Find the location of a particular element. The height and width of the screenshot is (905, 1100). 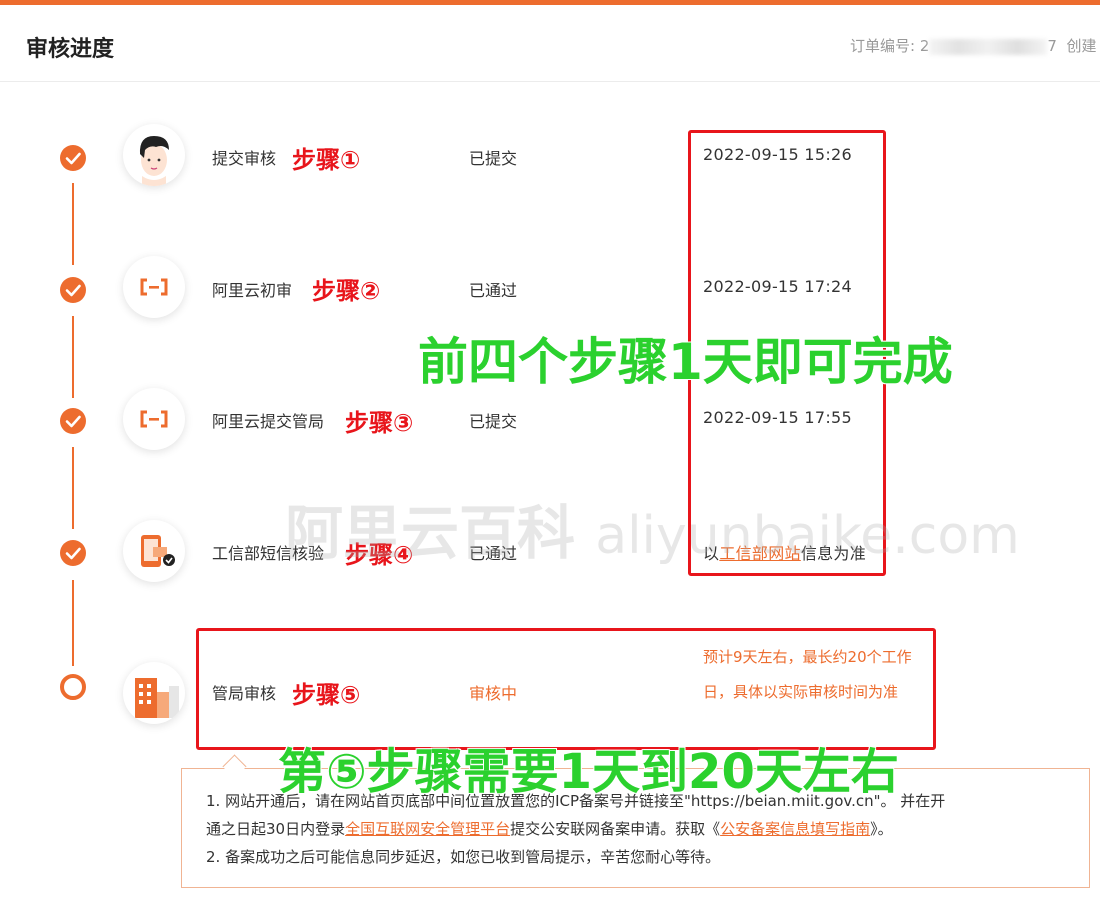

redacted-order-number is located at coordinates (988, 47).